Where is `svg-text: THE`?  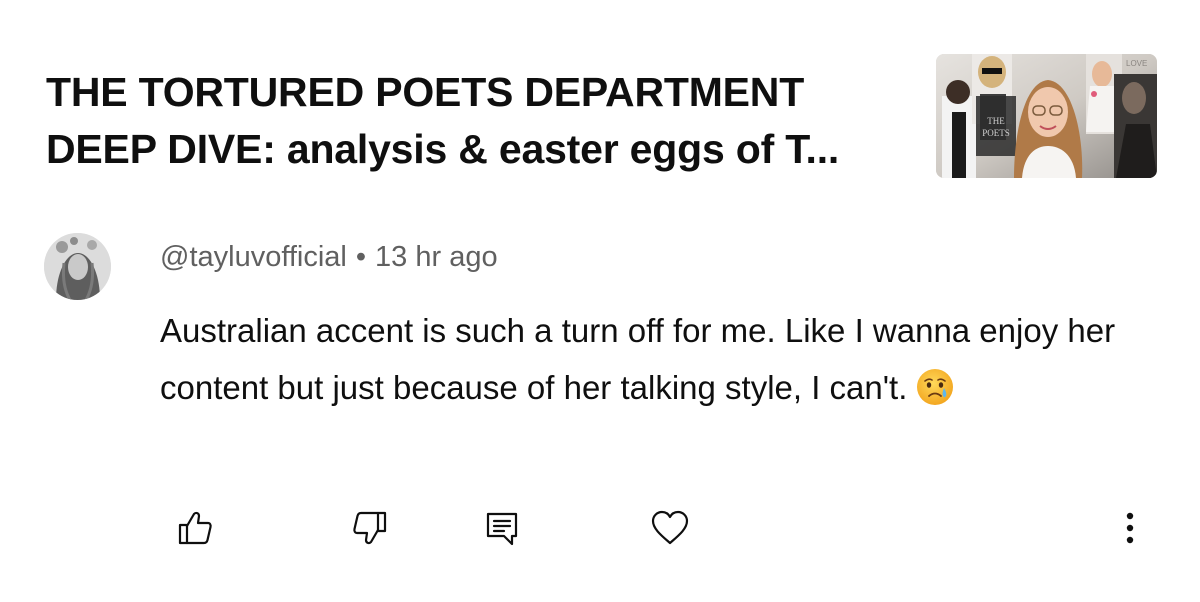 svg-text: THE is located at coordinates (996, 121).